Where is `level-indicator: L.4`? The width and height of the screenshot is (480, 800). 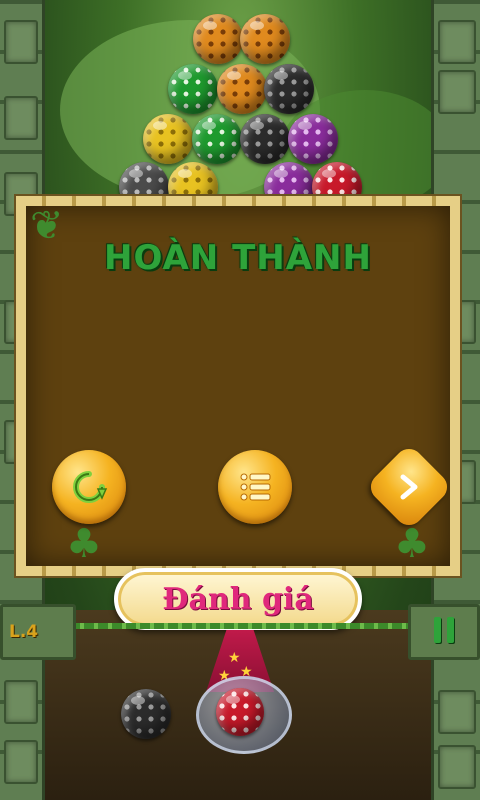
level-indicator: L.4 is located at coordinates (38, 632).